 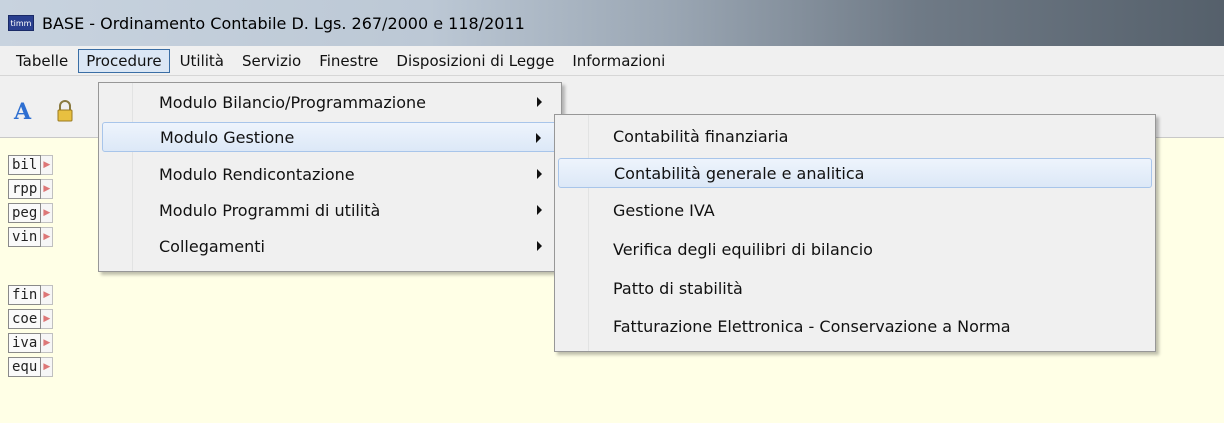 What do you see at coordinates (25, 237) in the screenshot?
I see `sidebar-code: vin` at bounding box center [25, 237].